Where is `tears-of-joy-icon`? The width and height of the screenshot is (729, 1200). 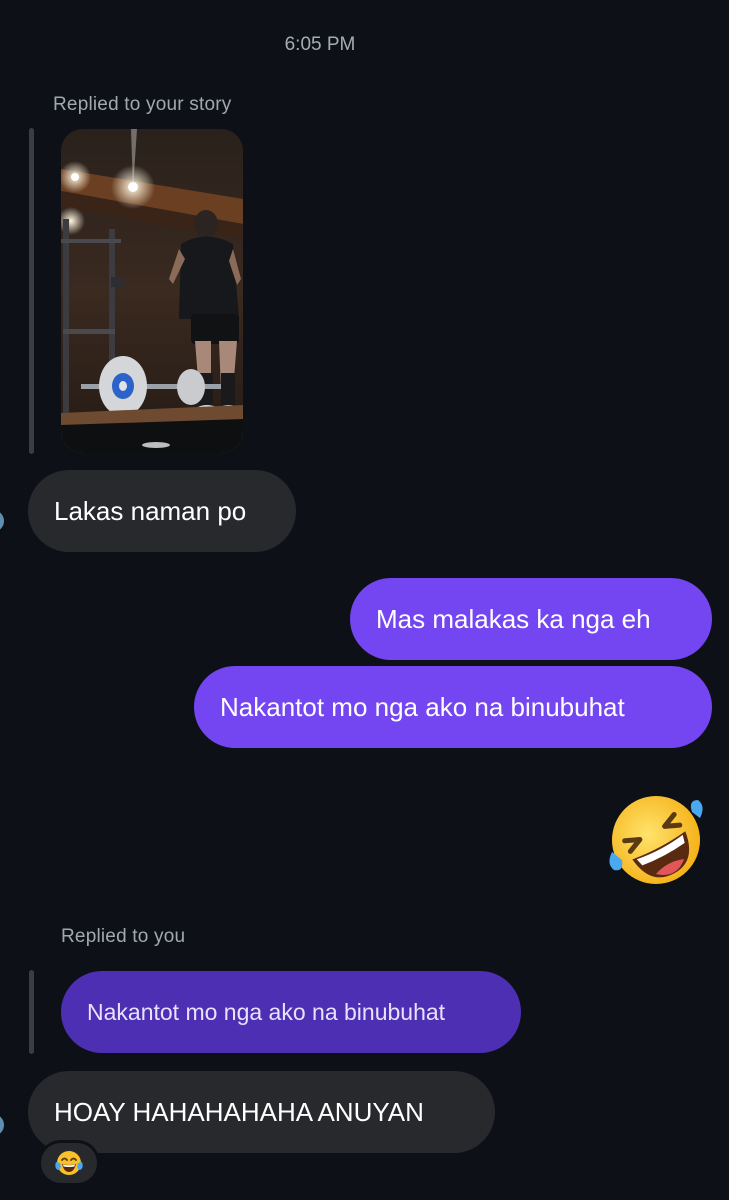
tears-of-joy-icon is located at coordinates (69, 1163).